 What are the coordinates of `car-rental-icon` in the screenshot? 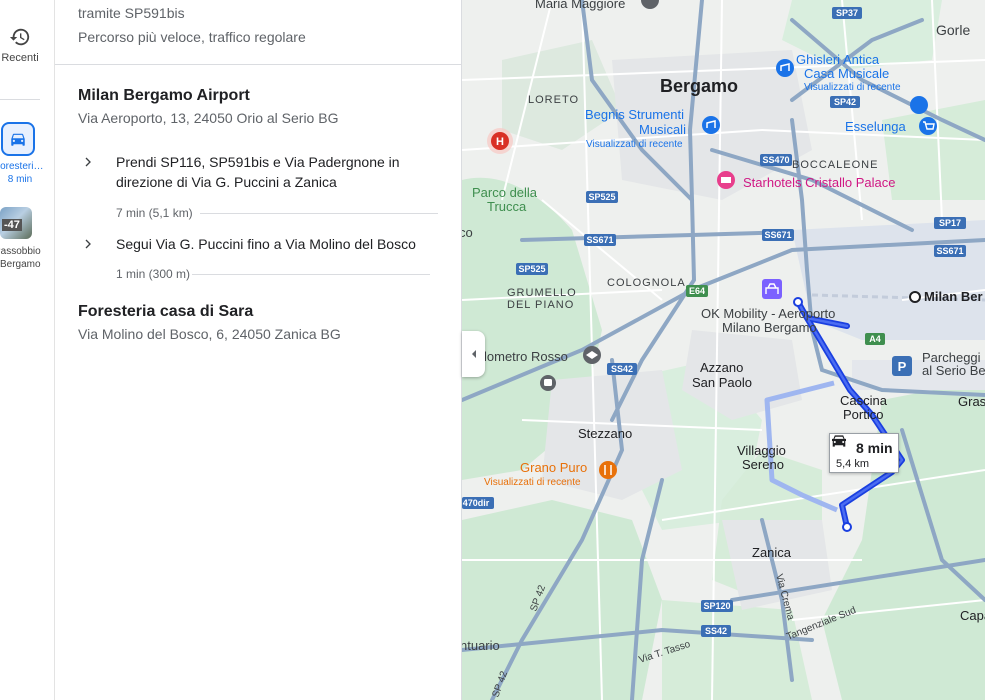 It's located at (772, 289).